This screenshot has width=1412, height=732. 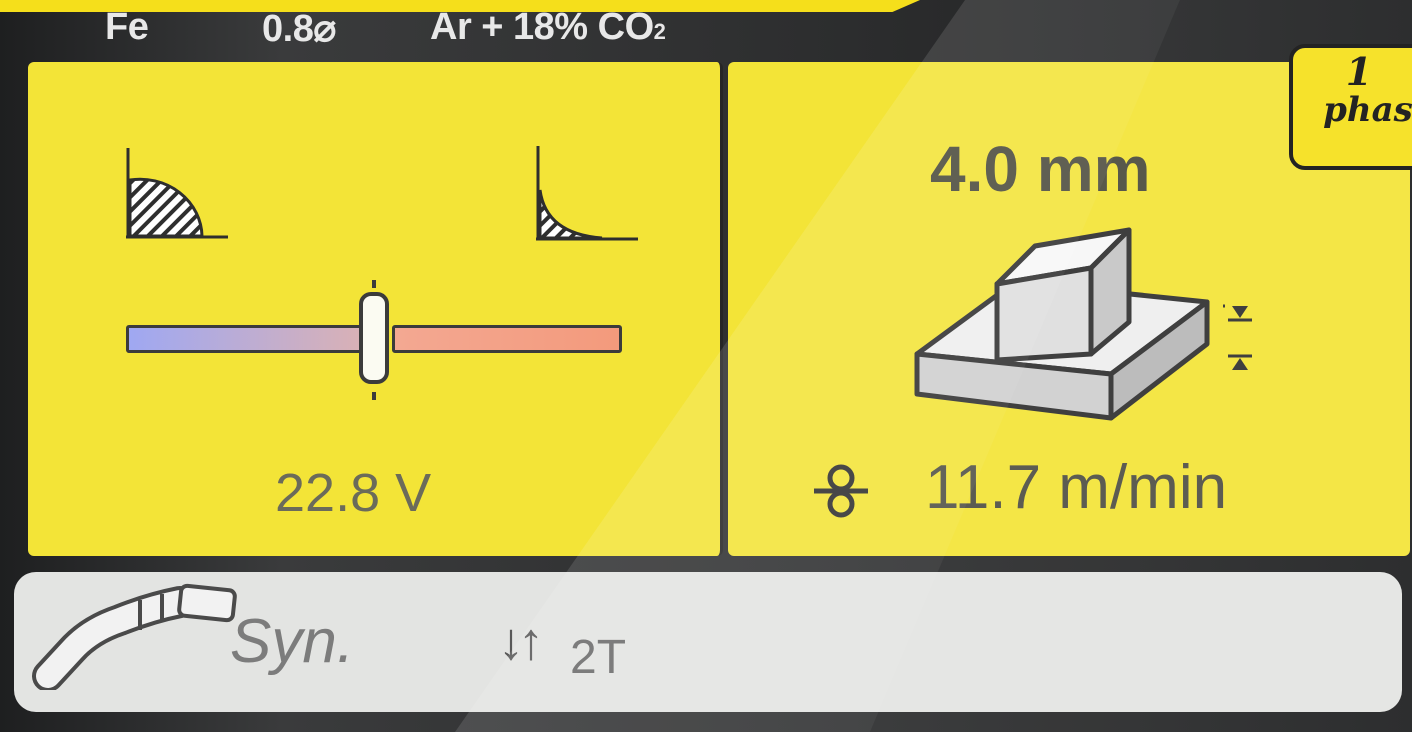 What do you see at coordinates (507, 339) in the screenshot?
I see `arc-slider-track-hard` at bounding box center [507, 339].